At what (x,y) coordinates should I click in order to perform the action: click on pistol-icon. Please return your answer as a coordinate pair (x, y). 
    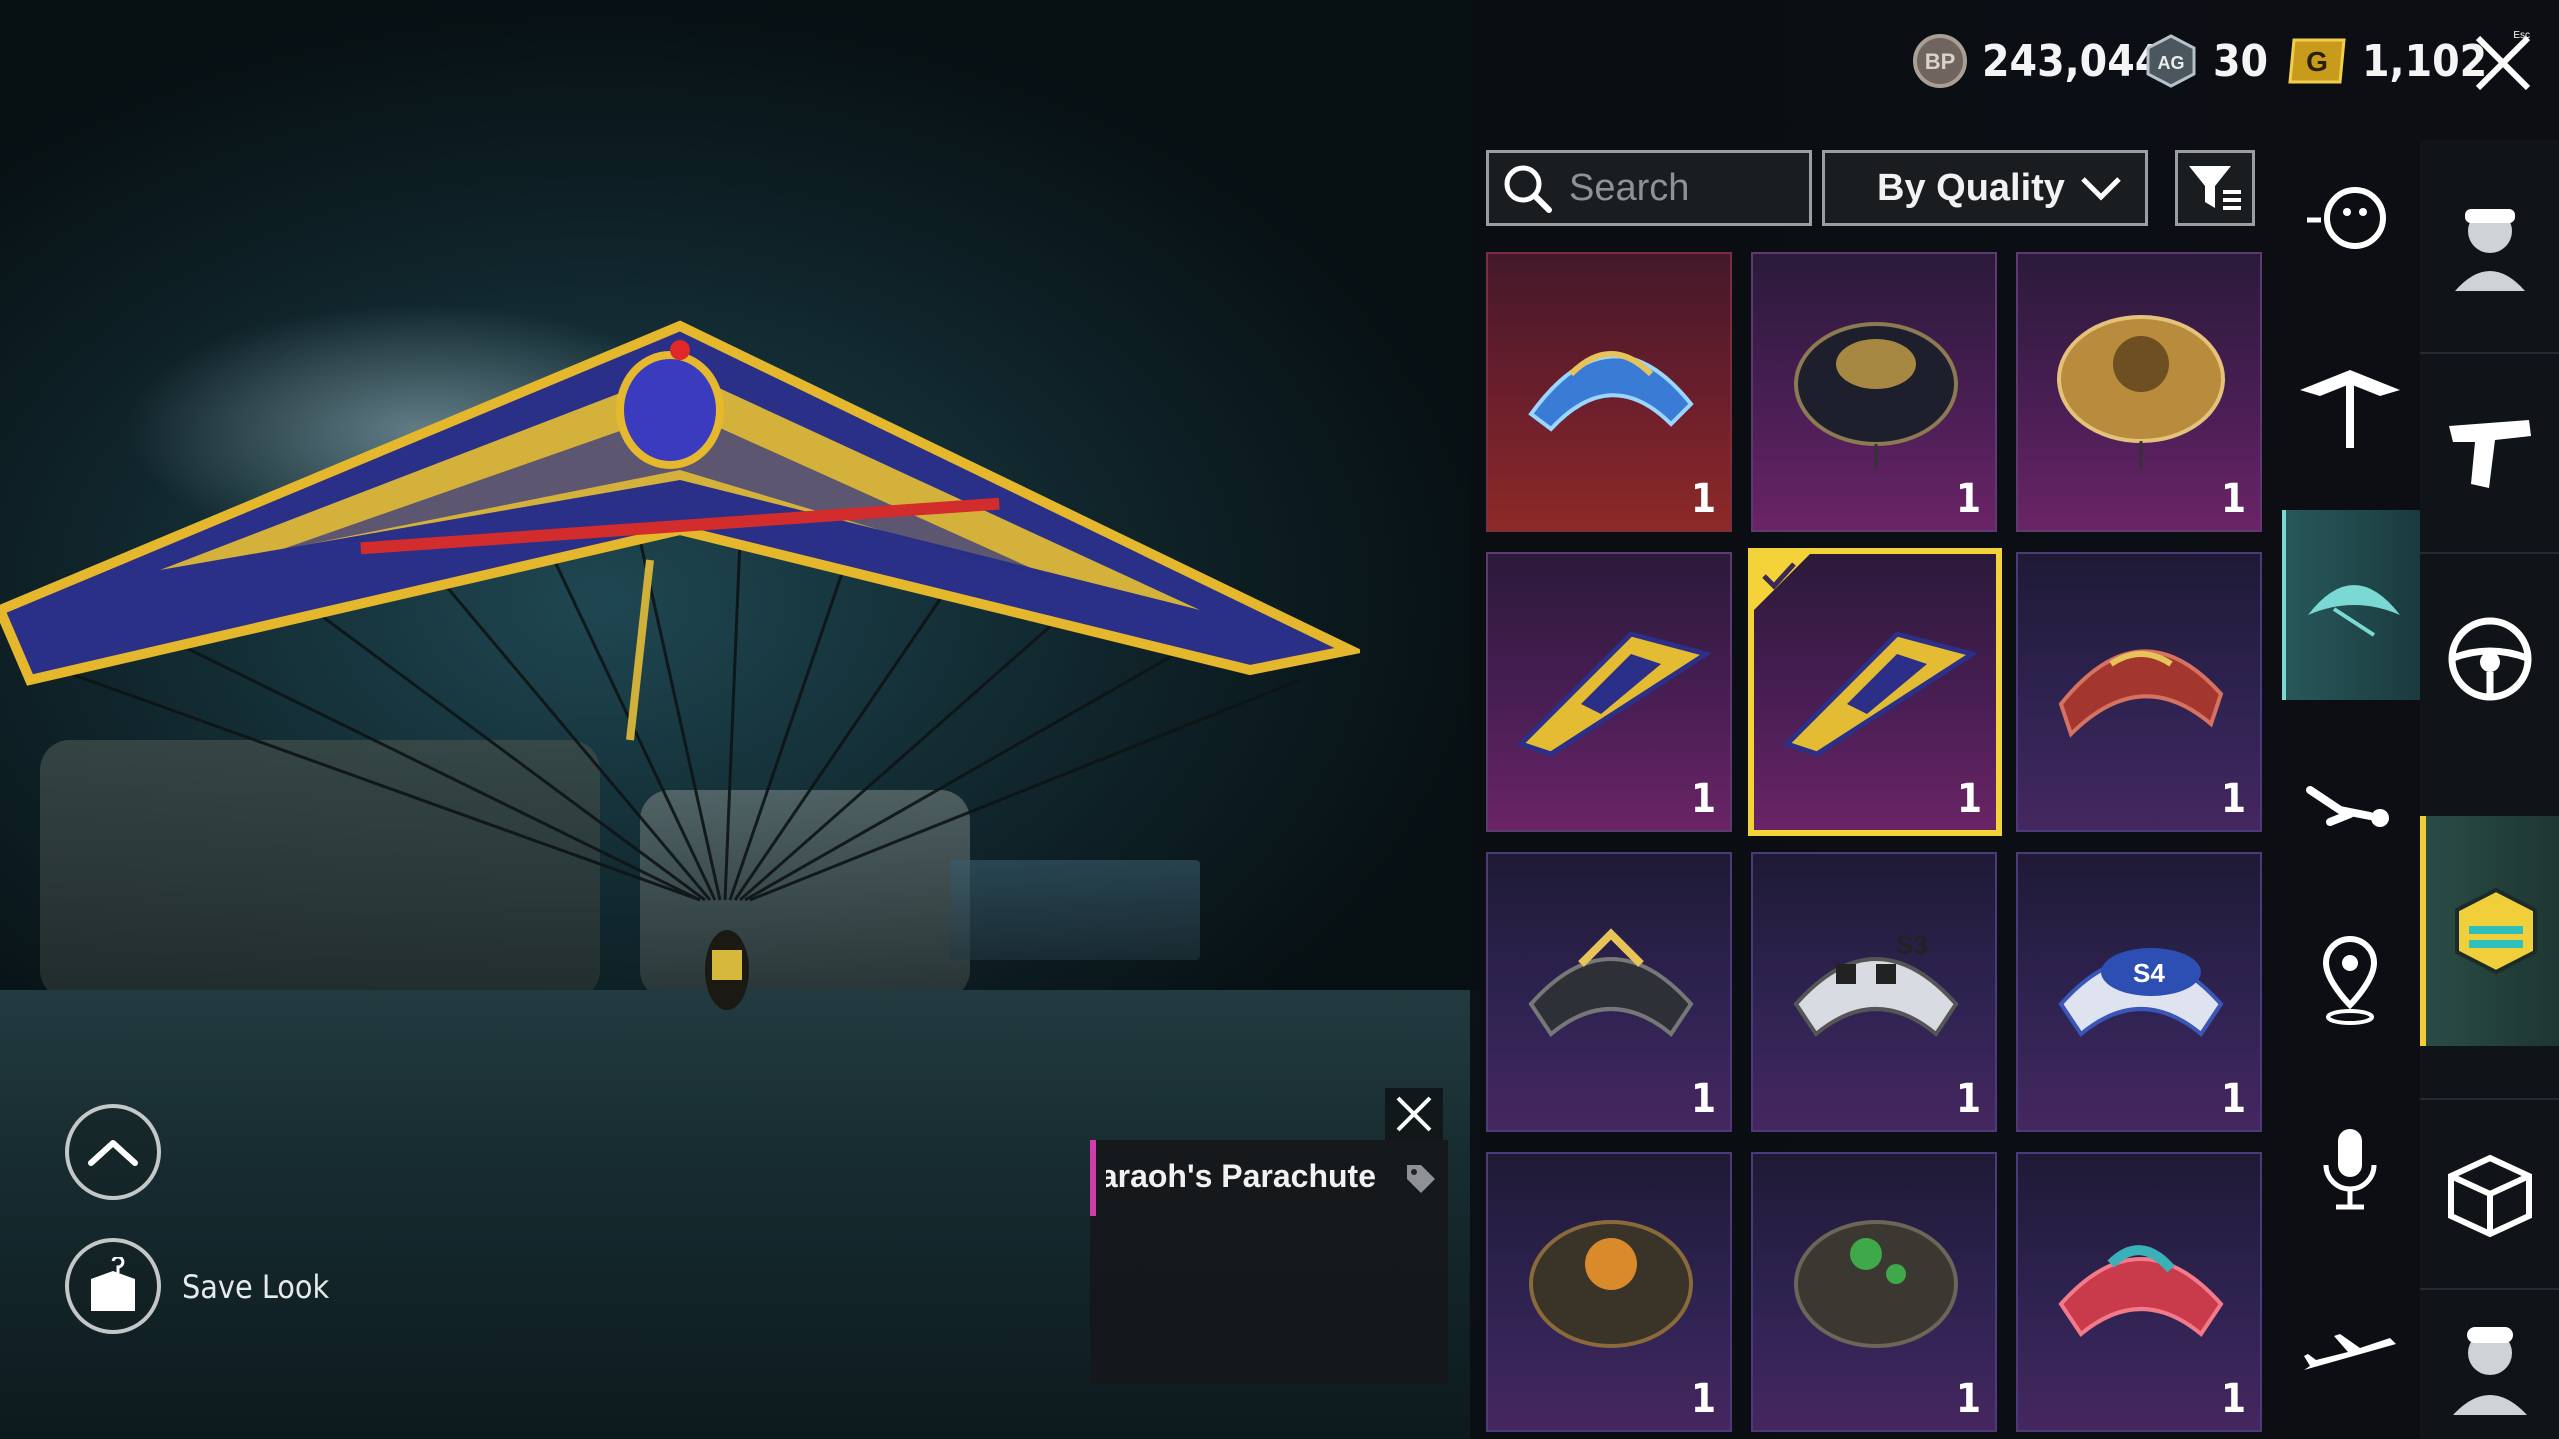
    Looking at the image, I should click on (2489, 454).